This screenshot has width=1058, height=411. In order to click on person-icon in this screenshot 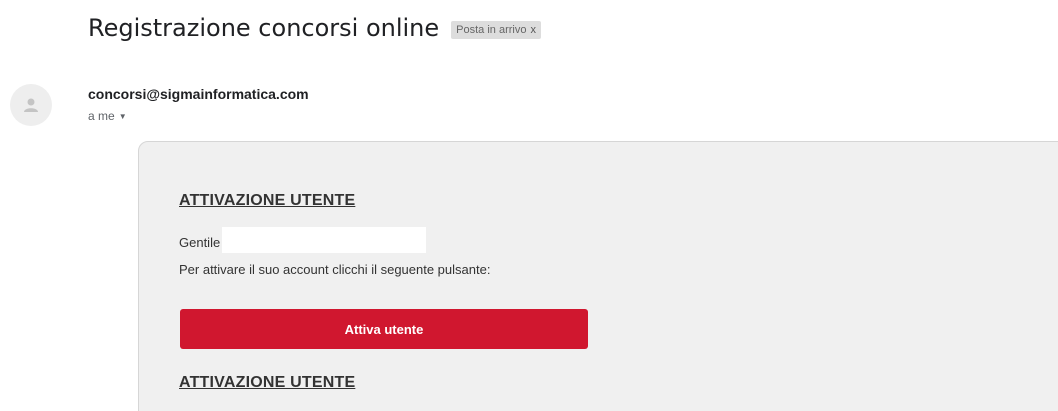, I will do `click(31, 105)`.